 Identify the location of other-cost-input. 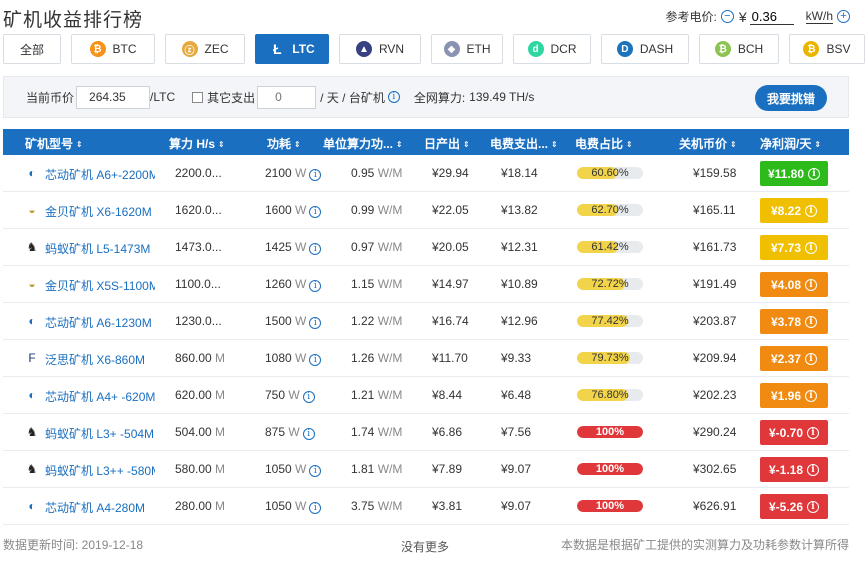
(287, 97).